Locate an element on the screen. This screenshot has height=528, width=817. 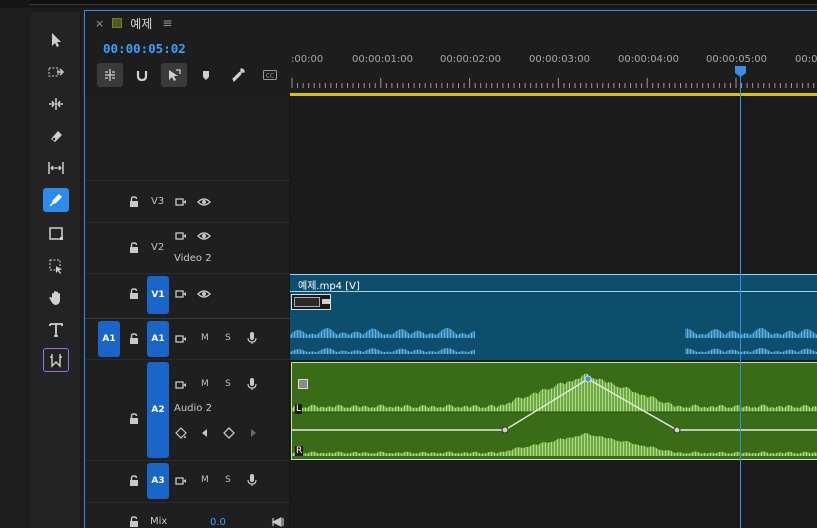
tools-panel is located at coordinates (56, 270).